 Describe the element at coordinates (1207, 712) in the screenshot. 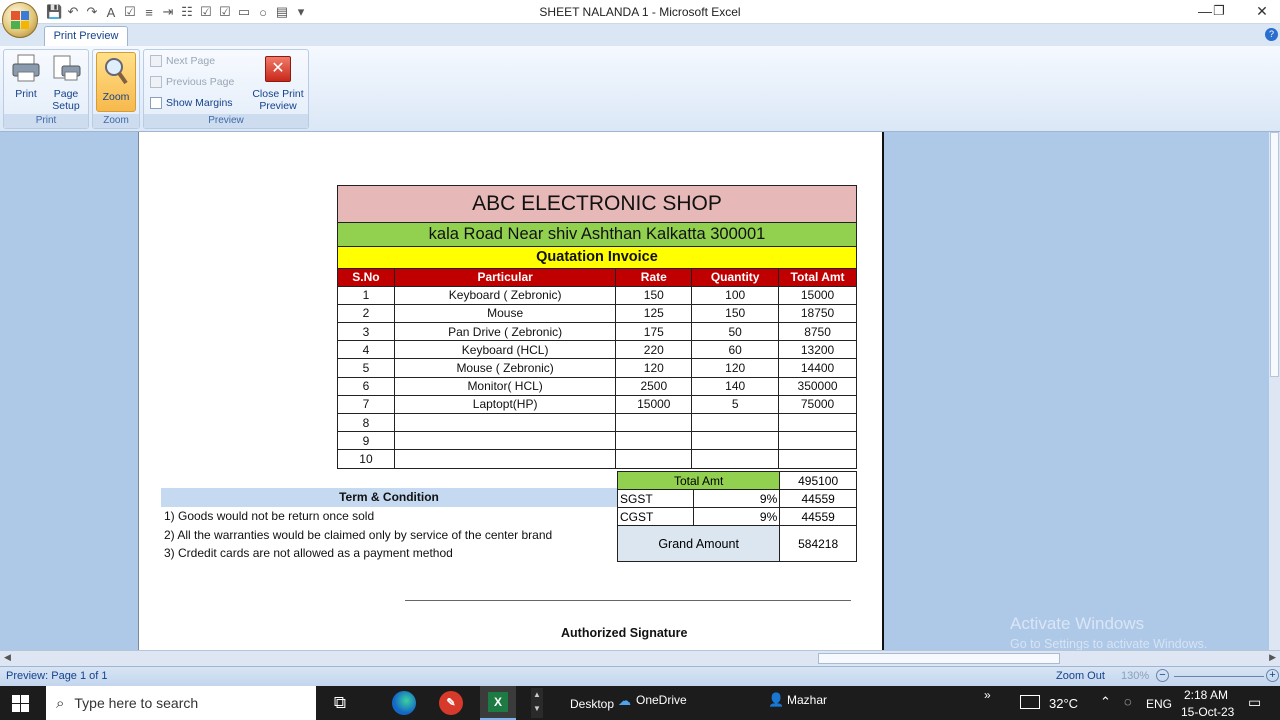

I see `clock-date: 15-Oct-23` at that location.